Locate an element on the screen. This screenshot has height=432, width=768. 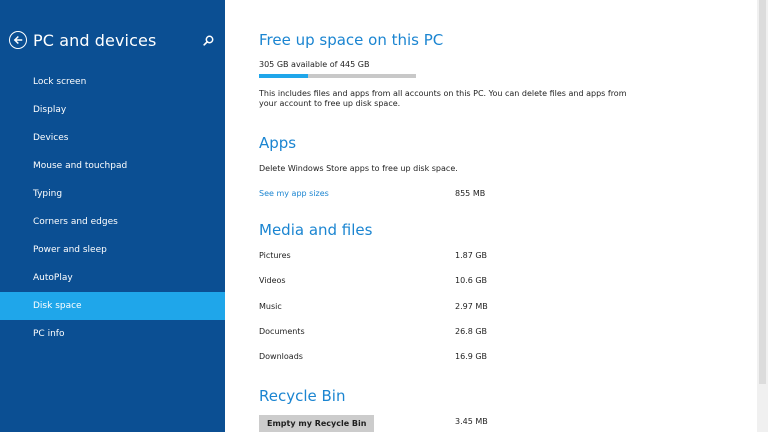
search-icon is located at coordinates (207, 40).